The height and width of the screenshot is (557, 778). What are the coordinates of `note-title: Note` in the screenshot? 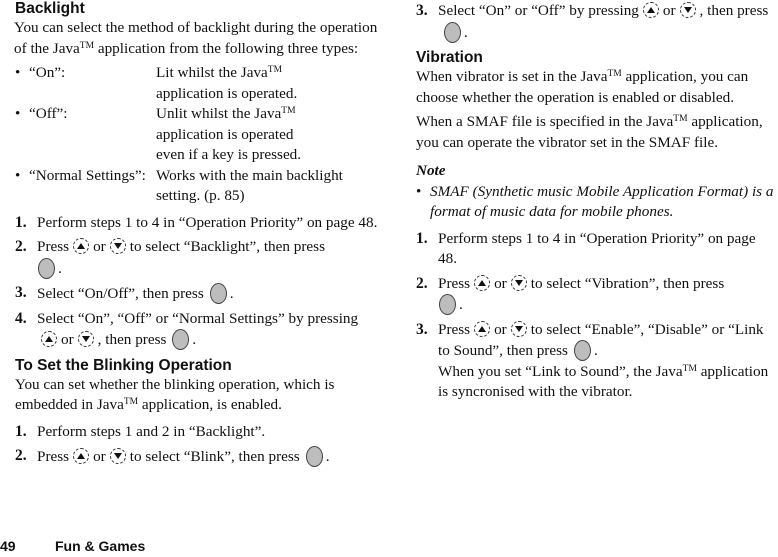 It's located at (431, 170).